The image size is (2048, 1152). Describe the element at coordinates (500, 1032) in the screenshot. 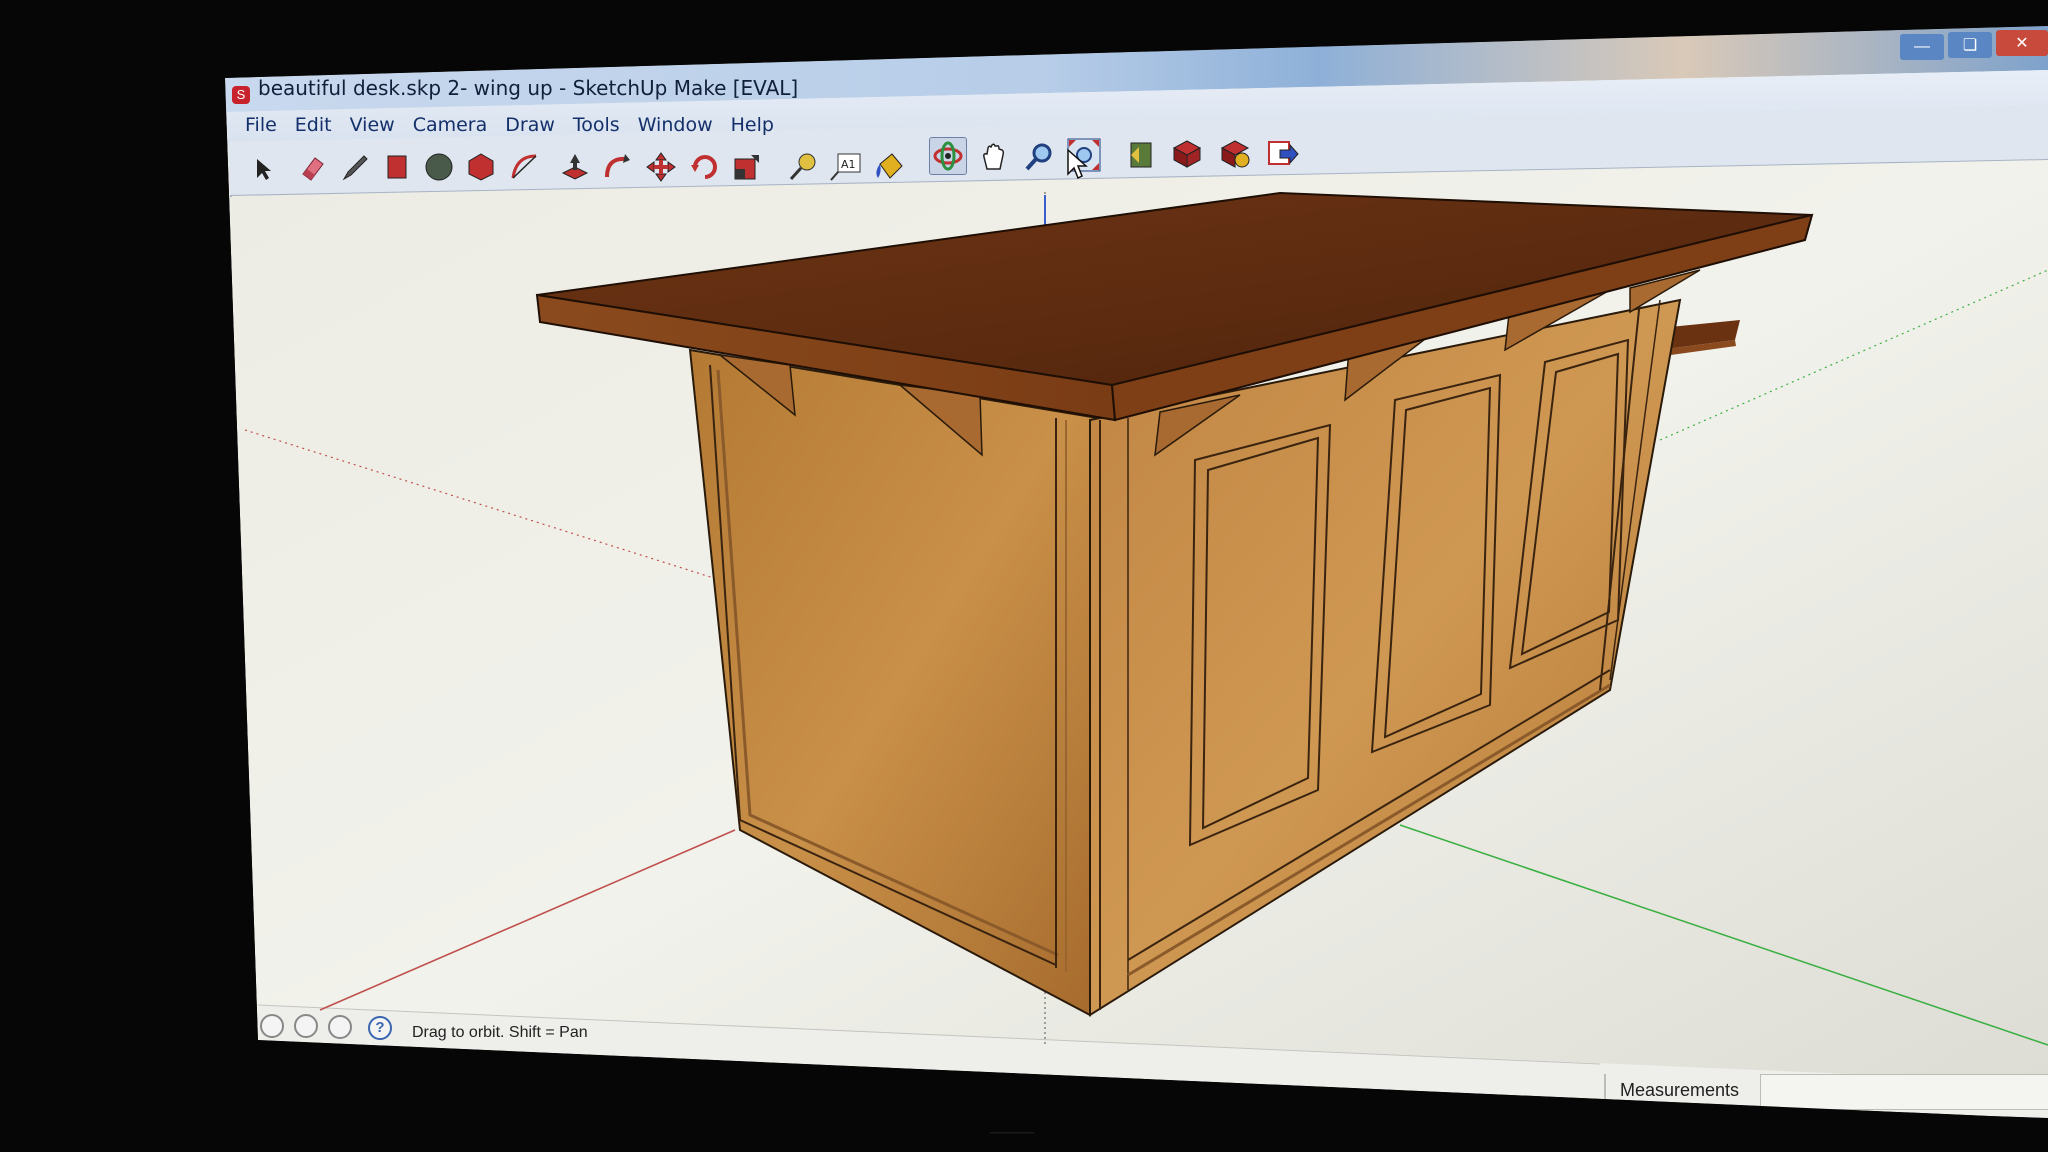

I see `status-hint: Drag to orbit. Shift = Pan` at that location.